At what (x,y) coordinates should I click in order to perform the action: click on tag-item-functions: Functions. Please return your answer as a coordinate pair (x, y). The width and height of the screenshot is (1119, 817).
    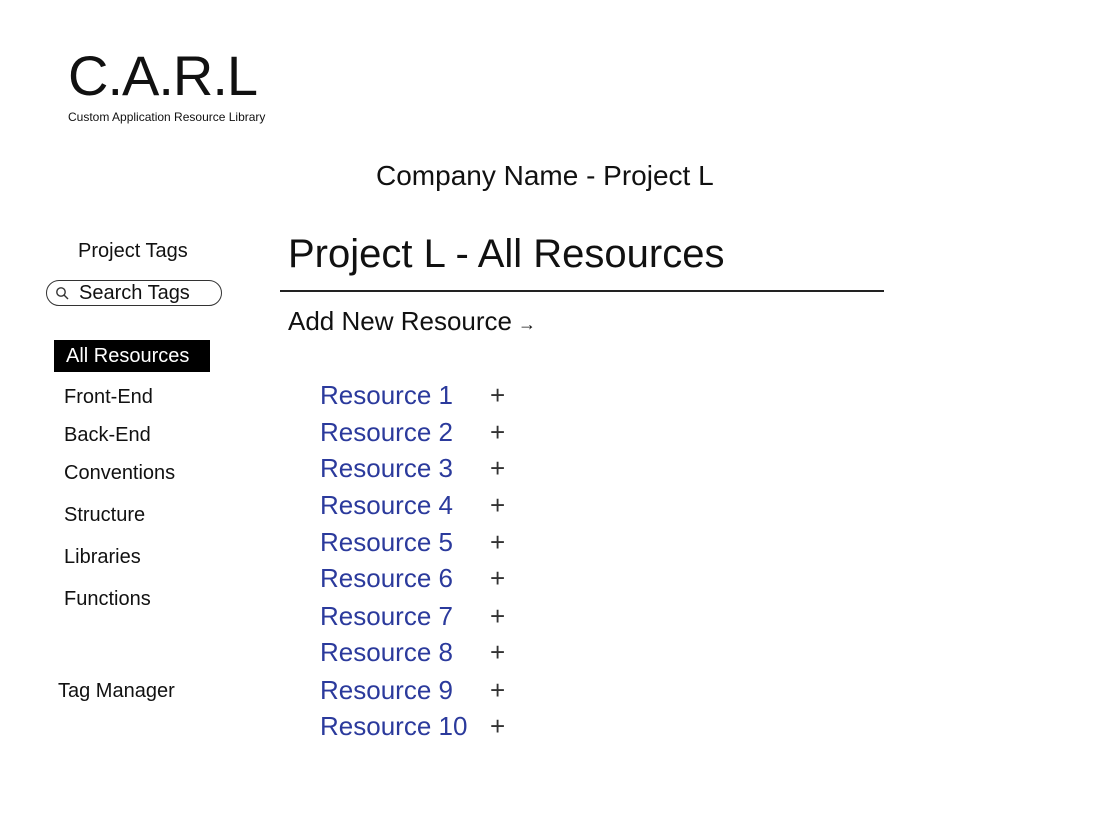
    Looking at the image, I should click on (107, 599).